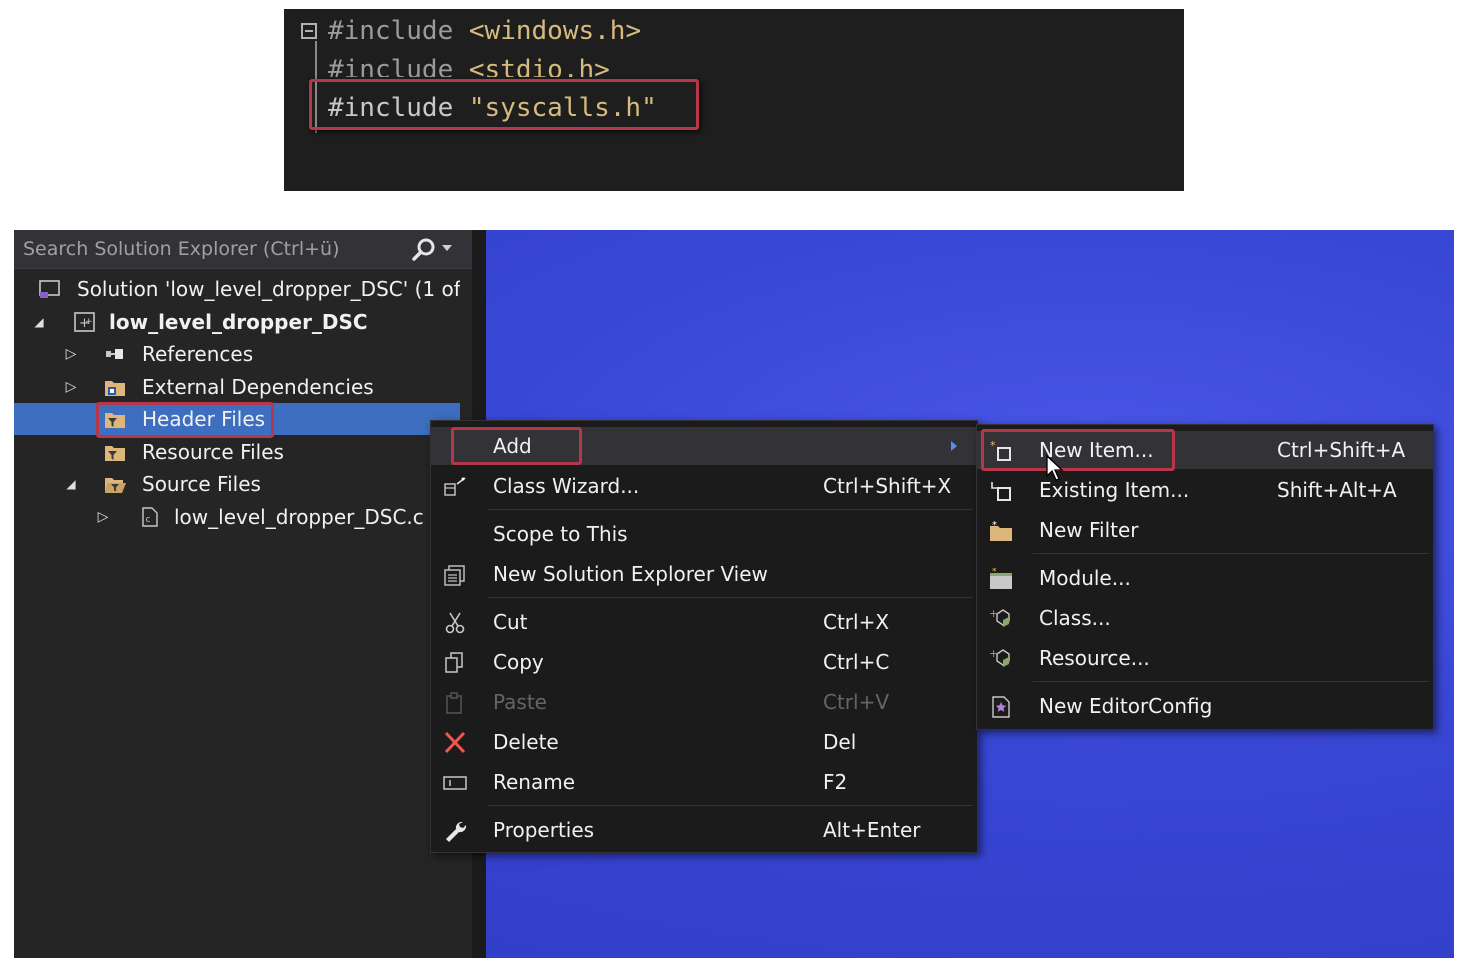 The image size is (1464, 966). What do you see at coordinates (455, 743) in the screenshot?
I see `delete-x-icon` at bounding box center [455, 743].